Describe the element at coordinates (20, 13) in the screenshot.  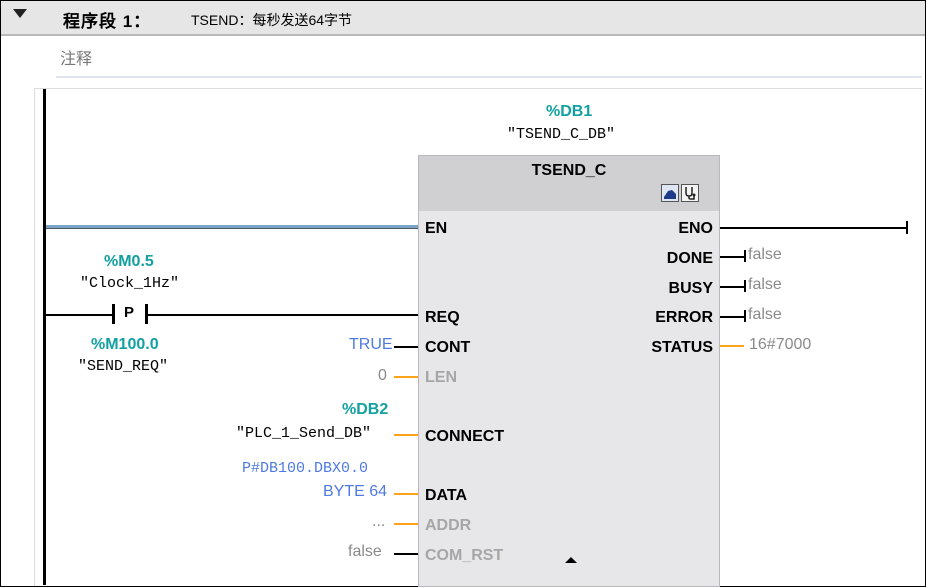
I see `collapse-triangle-icon` at that location.